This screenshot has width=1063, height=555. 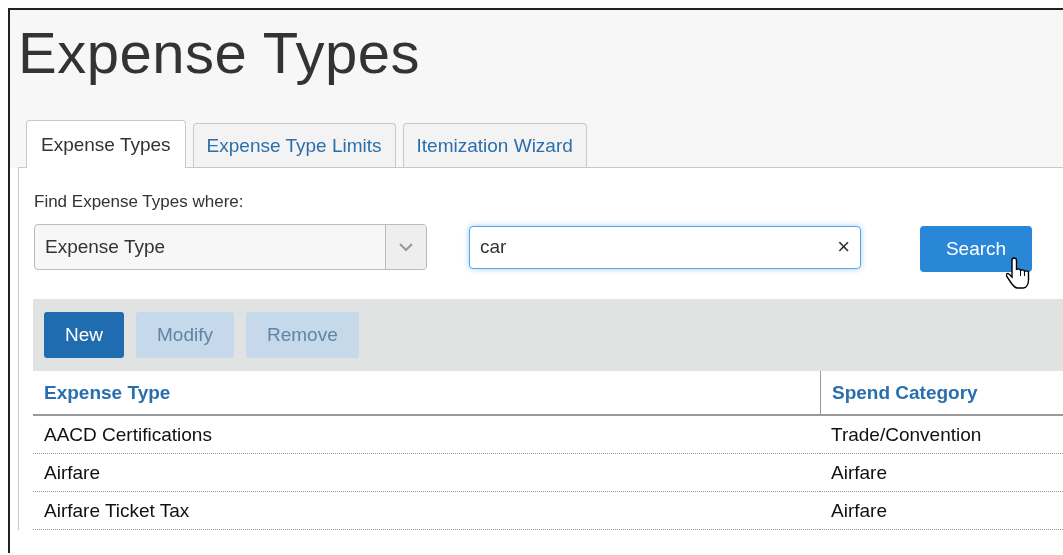 I want to click on table-cell: Airfare Ticket Tax, so click(x=426, y=511).